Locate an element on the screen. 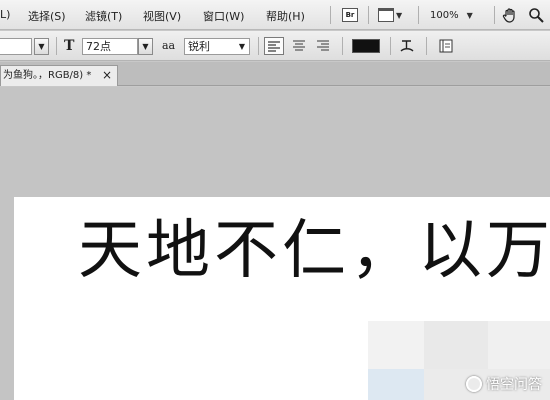  antialias-value: 锐利 is located at coordinates (199, 46).